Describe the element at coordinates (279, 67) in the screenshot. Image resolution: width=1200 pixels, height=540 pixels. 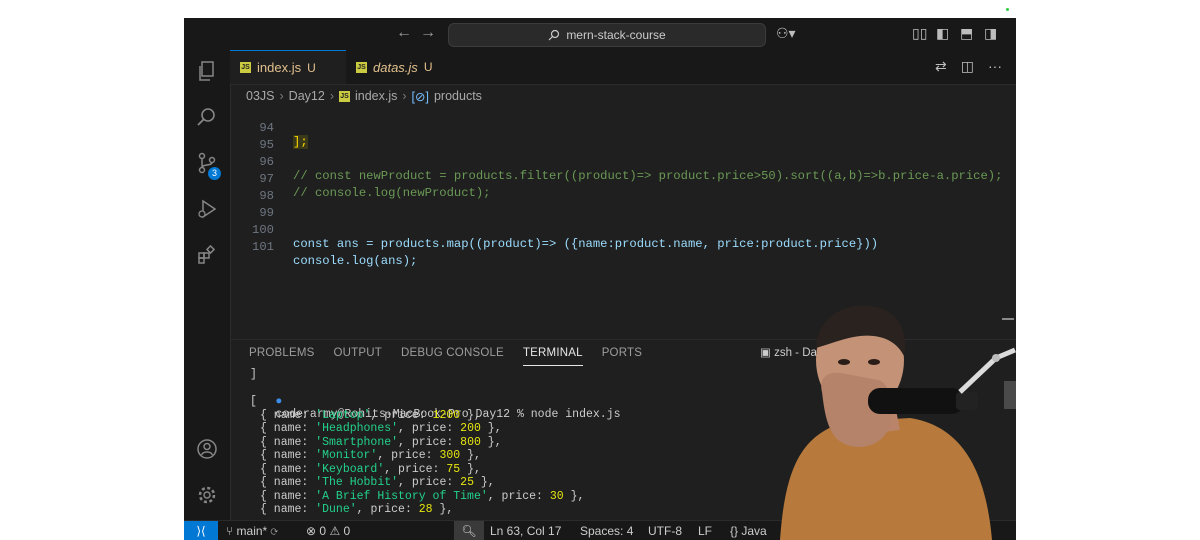
I see `tab-label: index.js` at that location.